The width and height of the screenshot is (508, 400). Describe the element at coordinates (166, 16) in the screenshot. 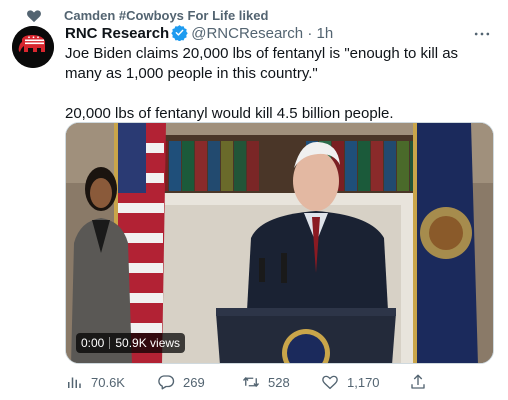

I see `social-context-text: Camden #Cowboys For Life liked` at that location.